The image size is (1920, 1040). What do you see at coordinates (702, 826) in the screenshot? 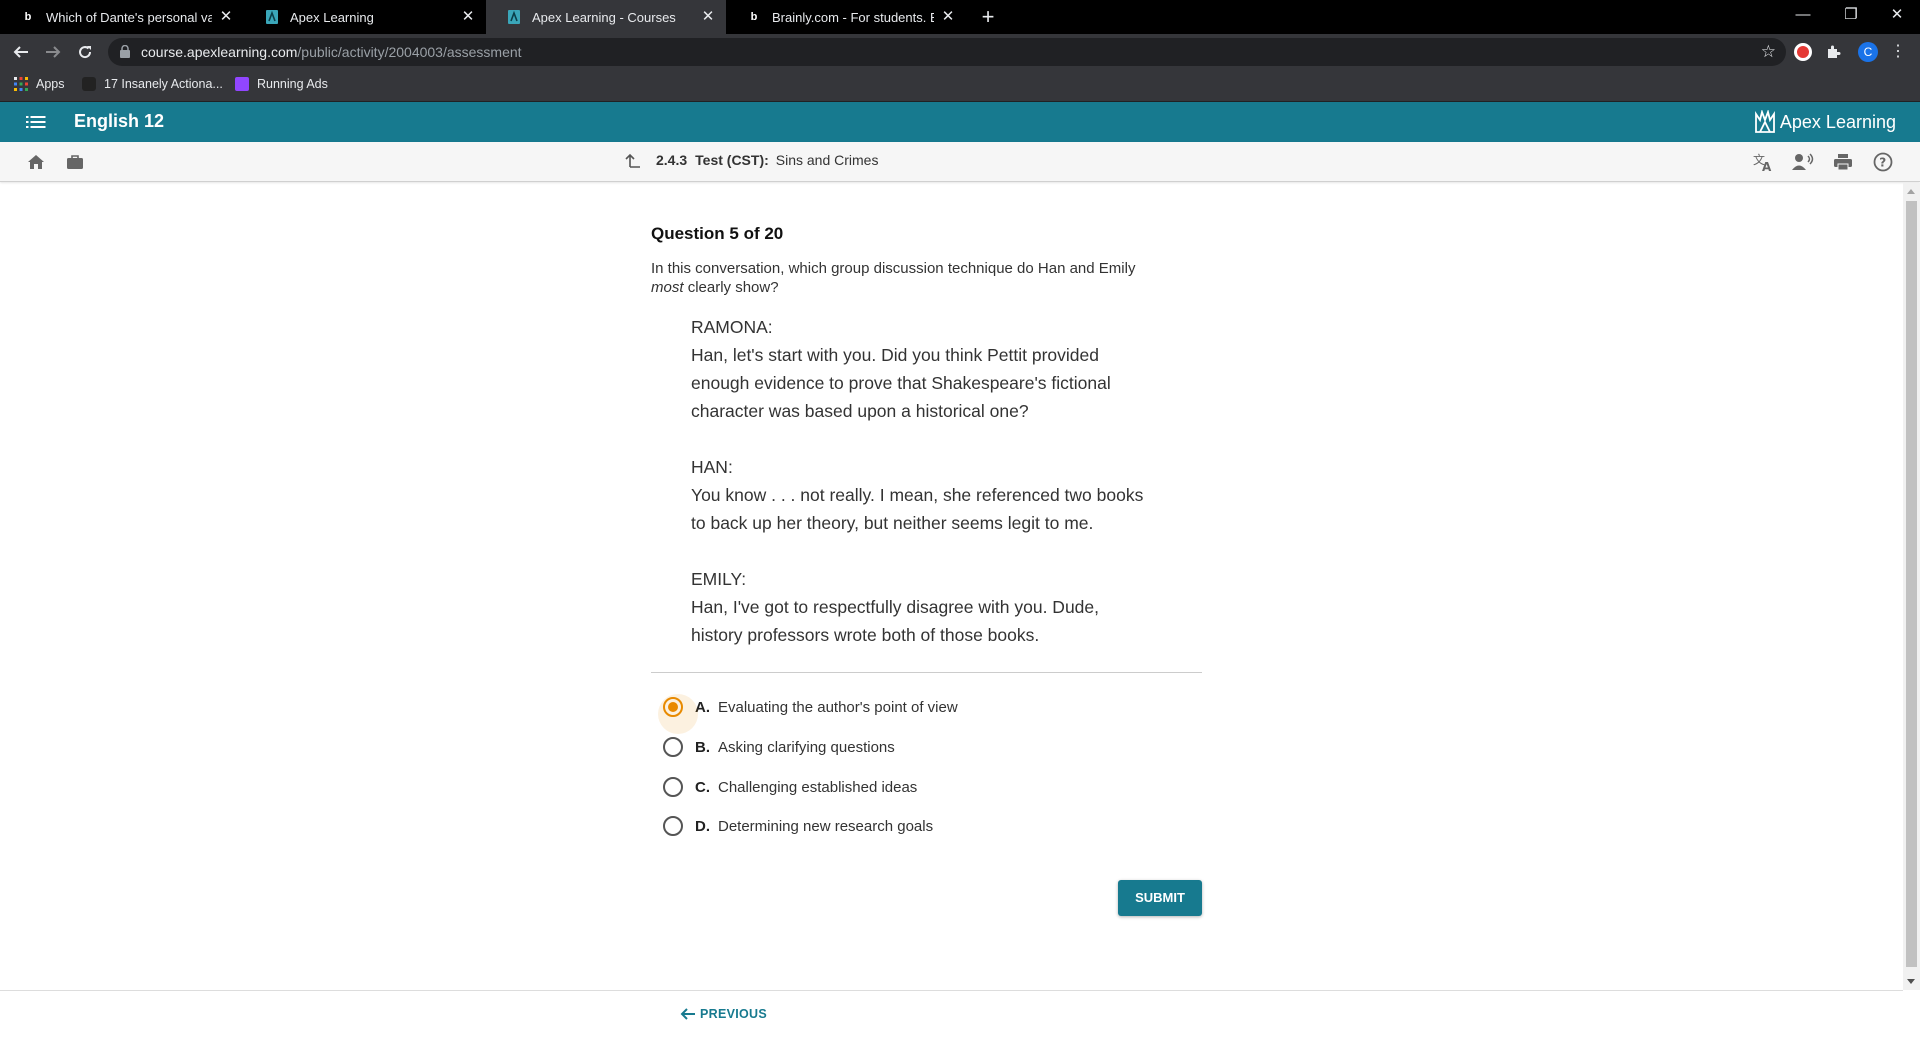
I see `option-letter: D.` at bounding box center [702, 826].